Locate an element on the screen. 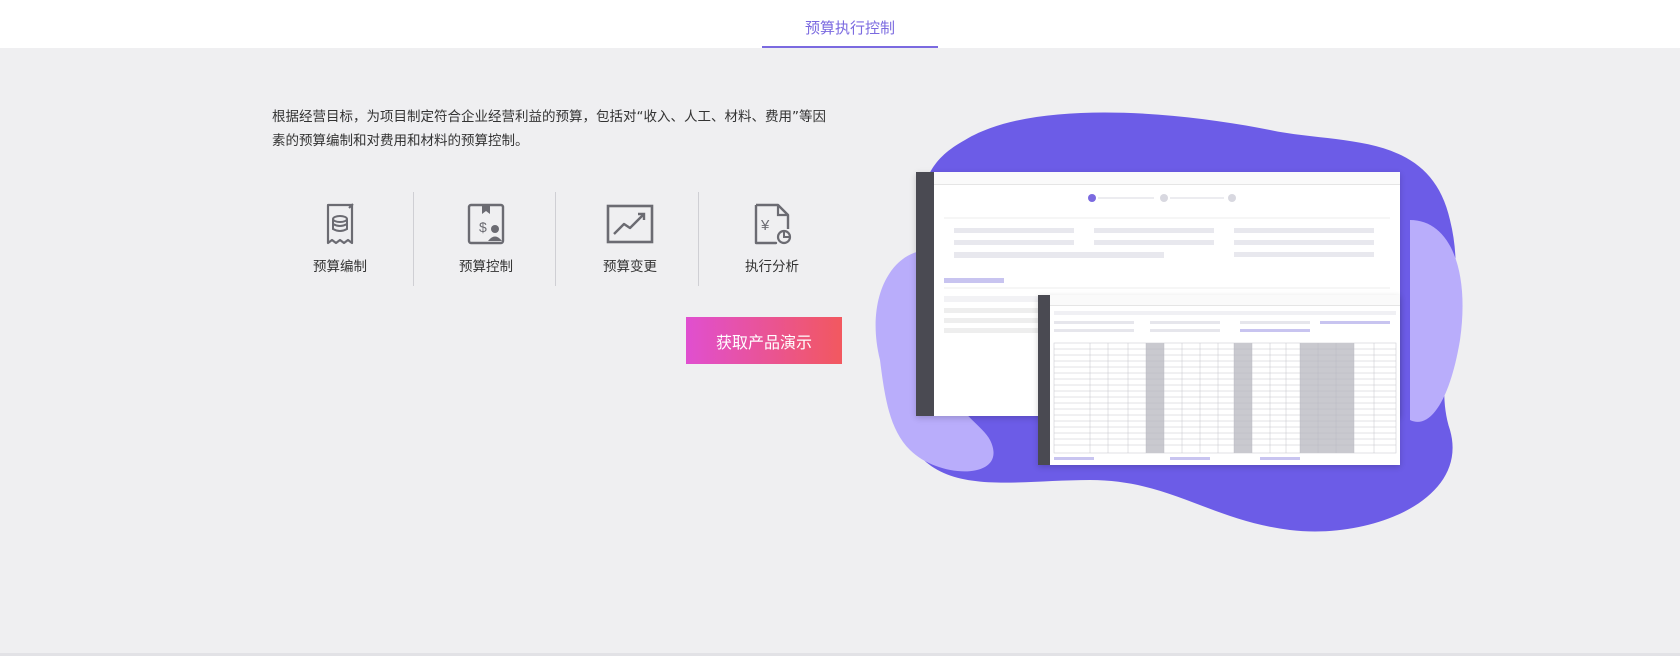  trend-chart-icon is located at coordinates (630, 224).